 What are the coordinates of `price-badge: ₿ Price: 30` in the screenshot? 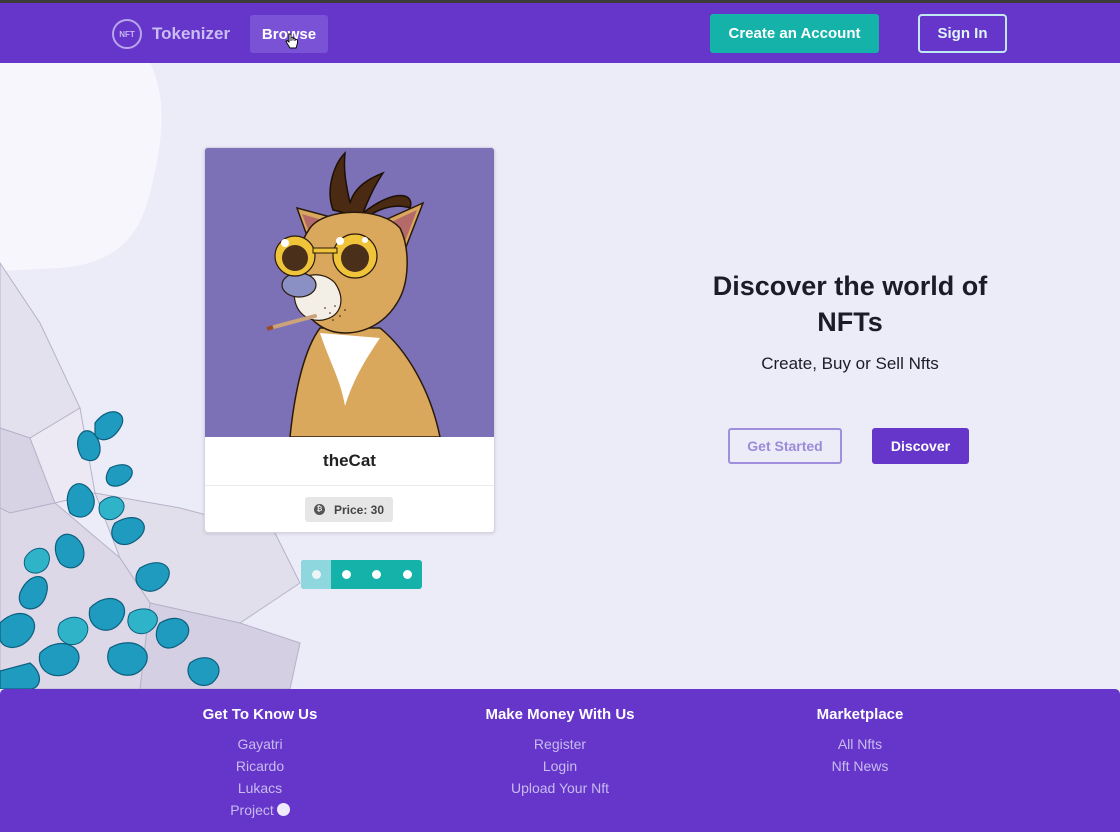 It's located at (349, 509).